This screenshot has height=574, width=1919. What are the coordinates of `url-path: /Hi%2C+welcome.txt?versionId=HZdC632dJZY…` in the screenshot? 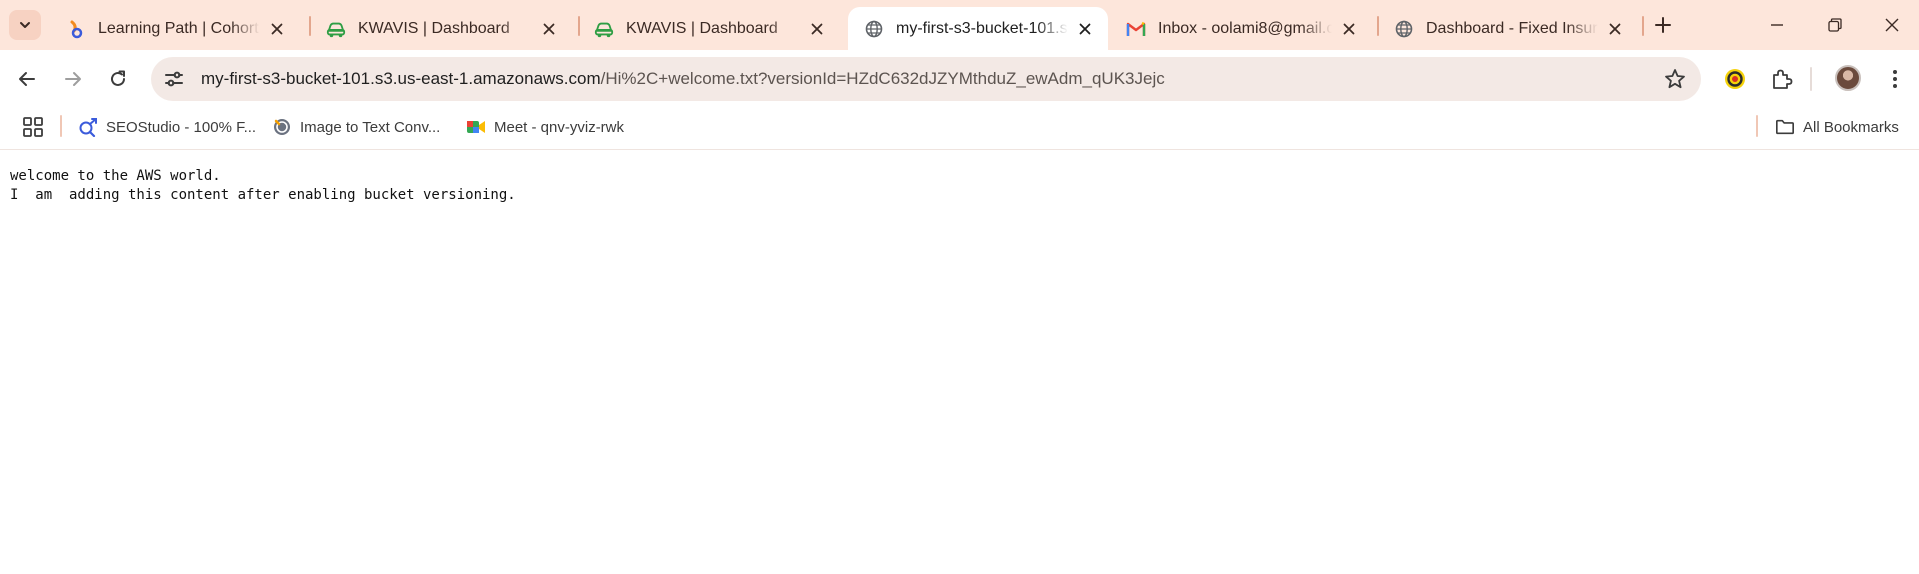 It's located at (882, 78).